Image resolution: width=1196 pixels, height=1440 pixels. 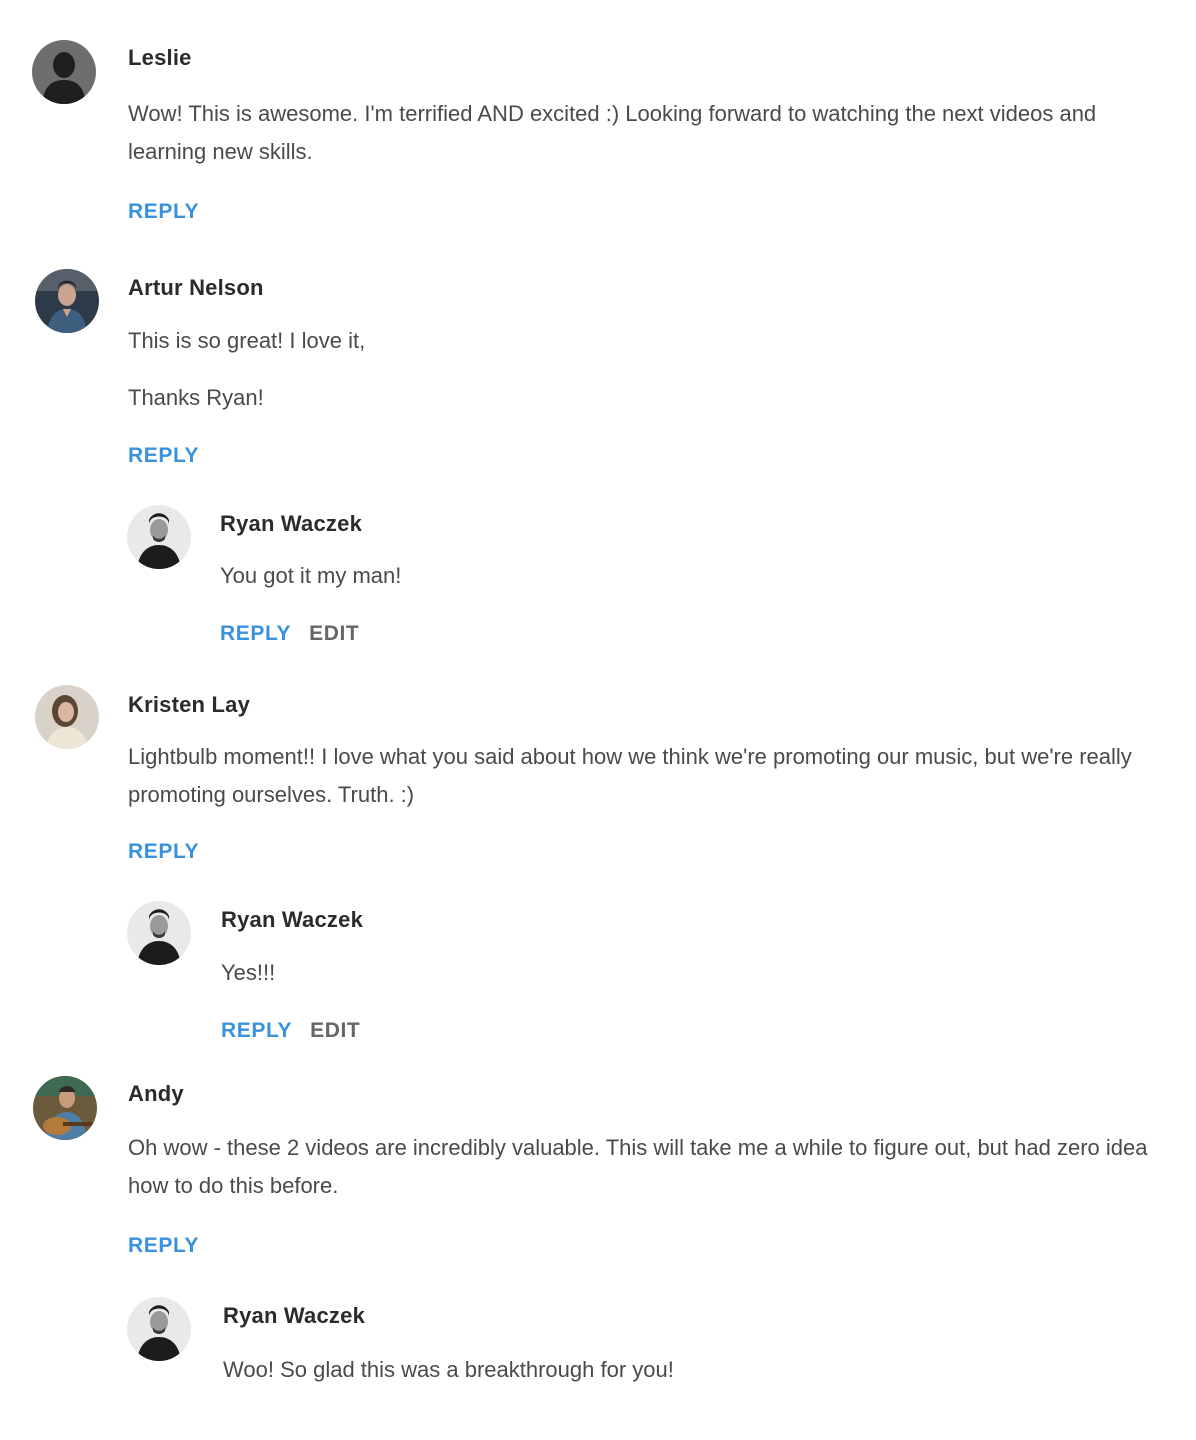 What do you see at coordinates (248, 972) in the screenshot?
I see `comment-paragraph: Yes!!!` at bounding box center [248, 972].